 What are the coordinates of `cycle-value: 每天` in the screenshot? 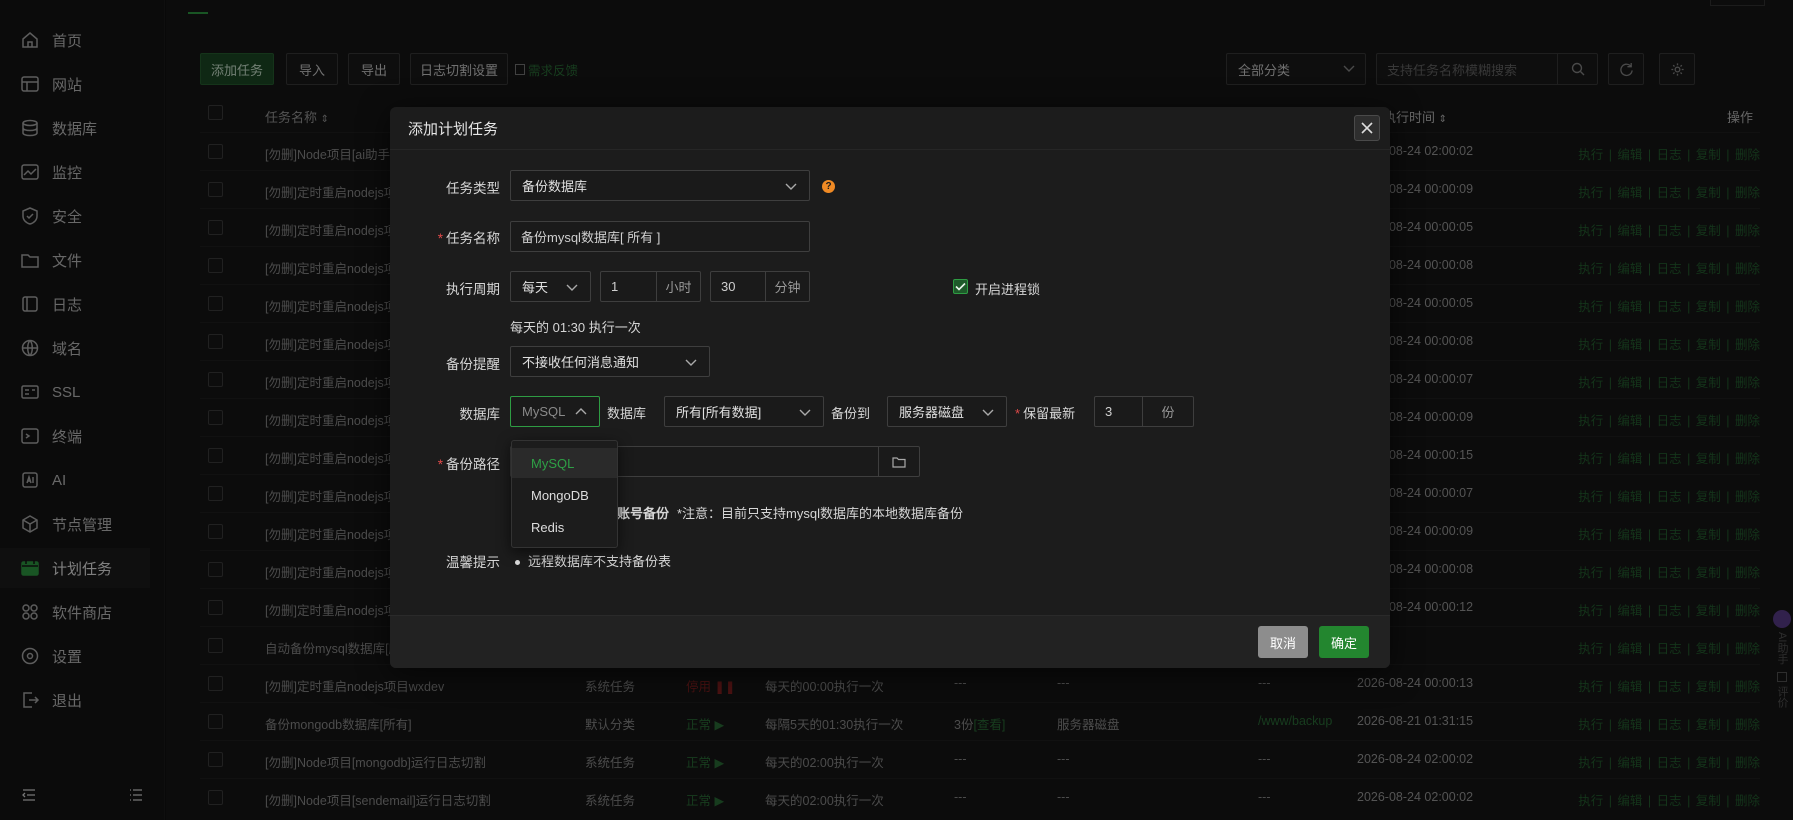 It's located at (535, 287).